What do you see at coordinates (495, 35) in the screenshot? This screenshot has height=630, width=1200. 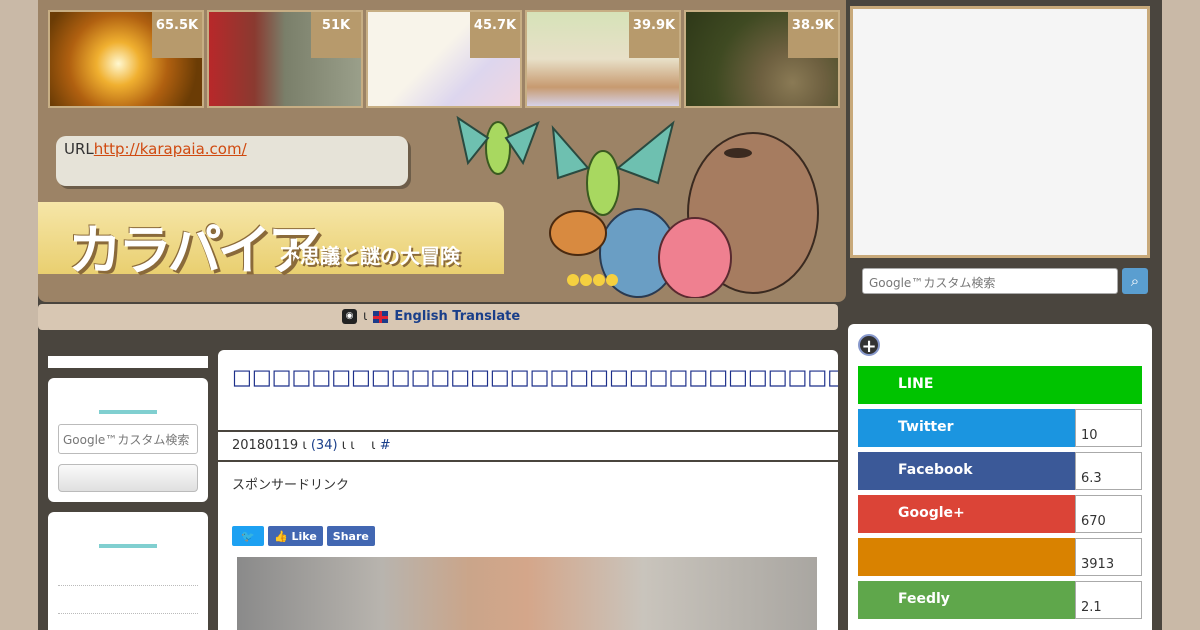 I see `view-count-badge: 45.7K` at bounding box center [495, 35].